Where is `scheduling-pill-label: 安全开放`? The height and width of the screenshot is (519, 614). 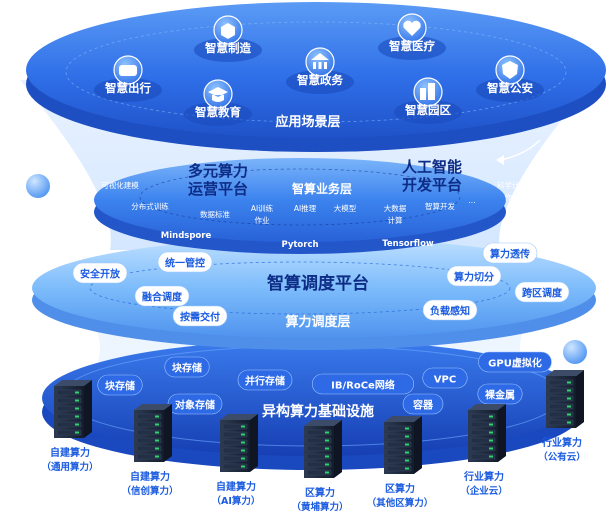
scheduling-pill-label: 安全开放 is located at coordinates (100, 274).